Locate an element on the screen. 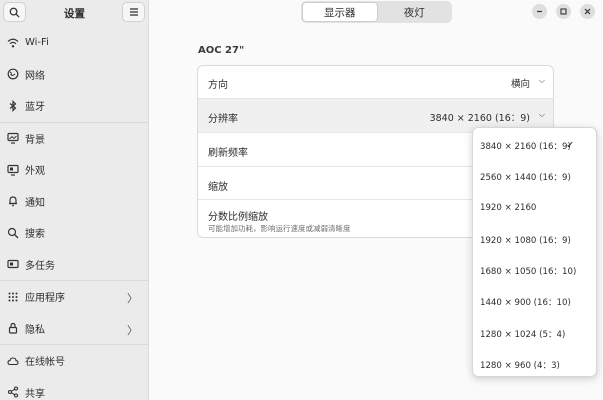 This screenshot has height=400, width=603. header-bar: 显示器 夜灯 is located at coordinates (376, 13).